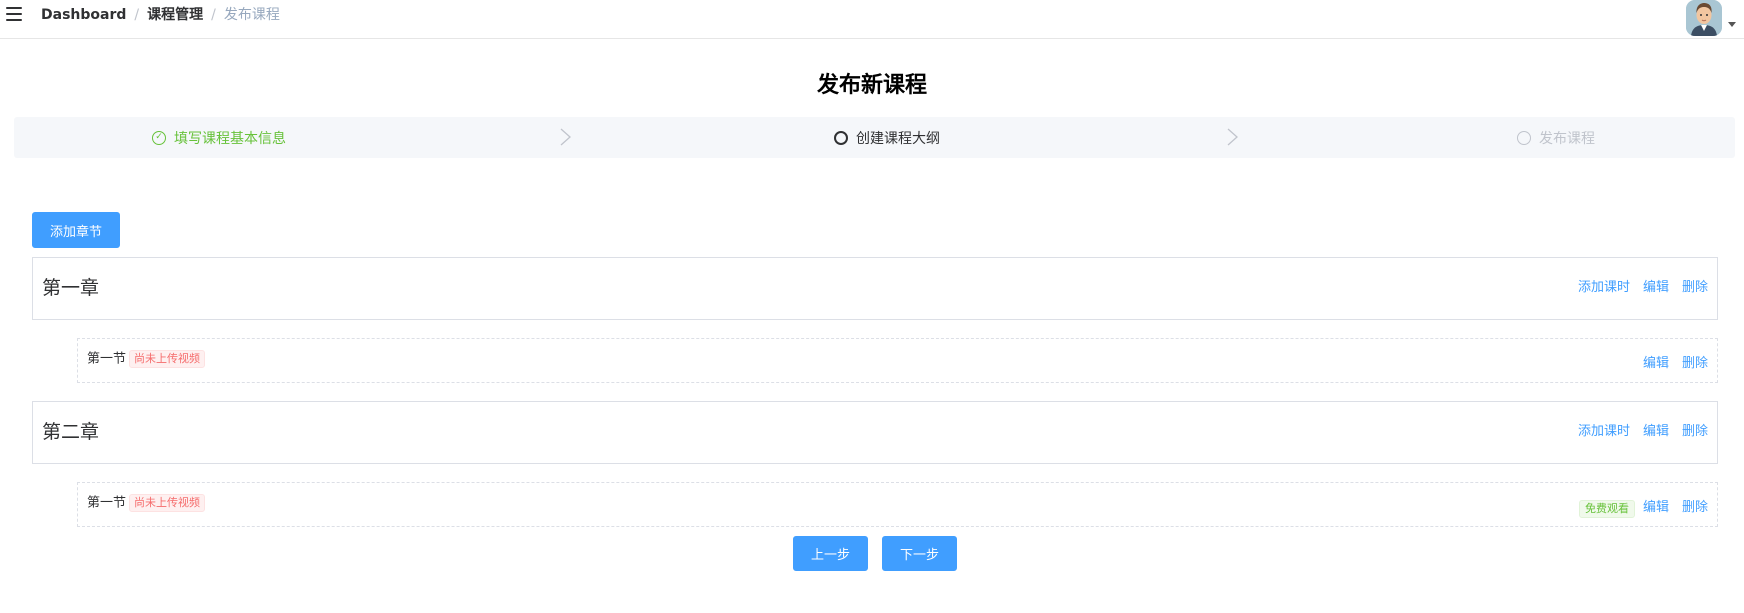  I want to click on free-preview-tag: 免费观看, so click(1607, 509).